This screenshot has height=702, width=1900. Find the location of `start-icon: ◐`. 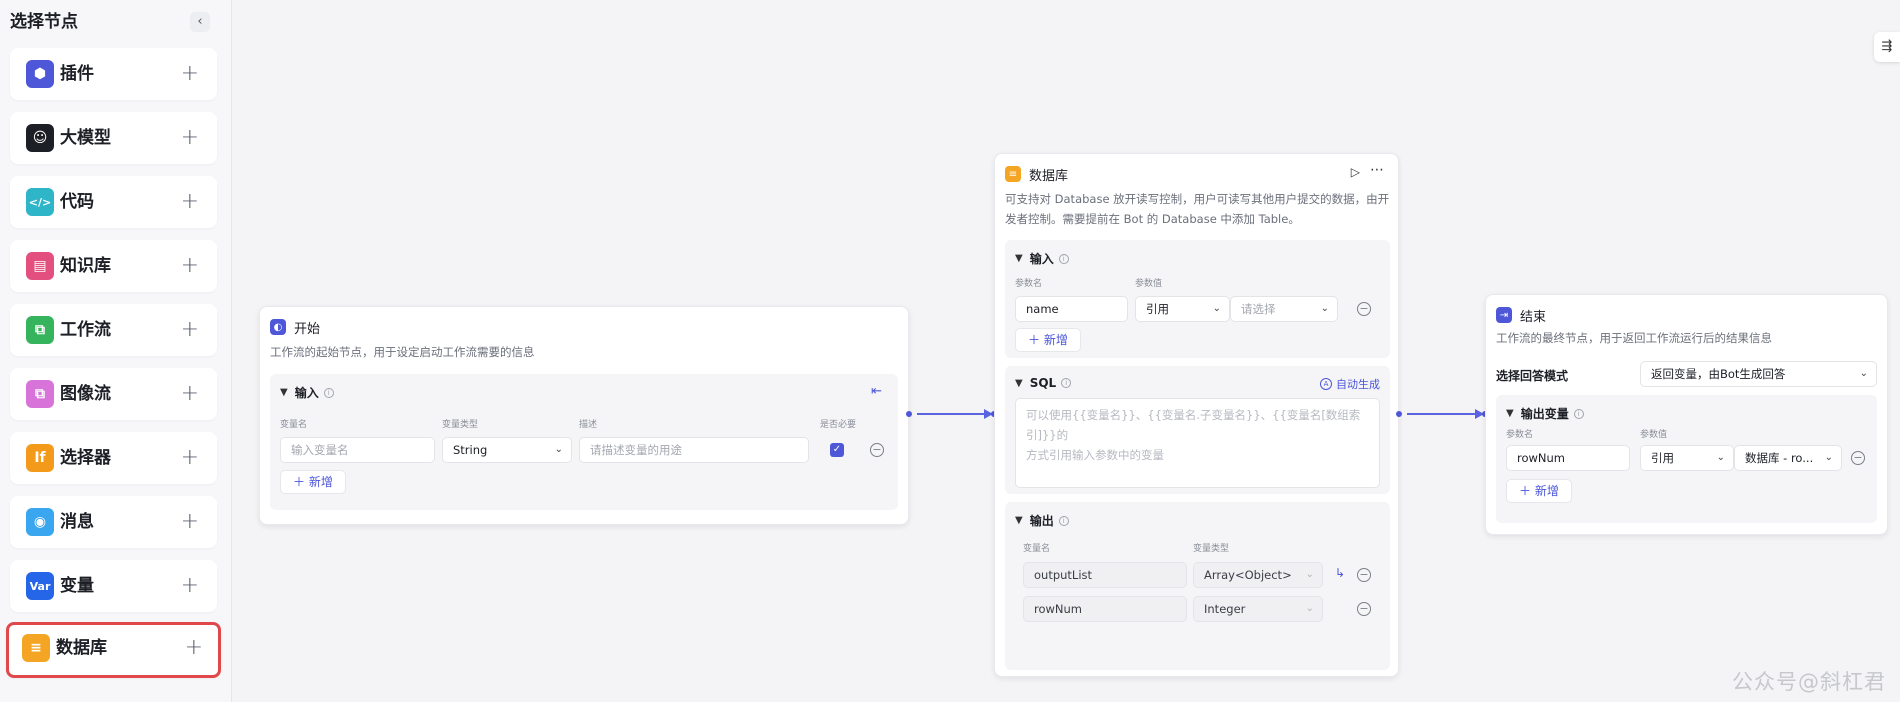

start-icon: ◐ is located at coordinates (278, 327).